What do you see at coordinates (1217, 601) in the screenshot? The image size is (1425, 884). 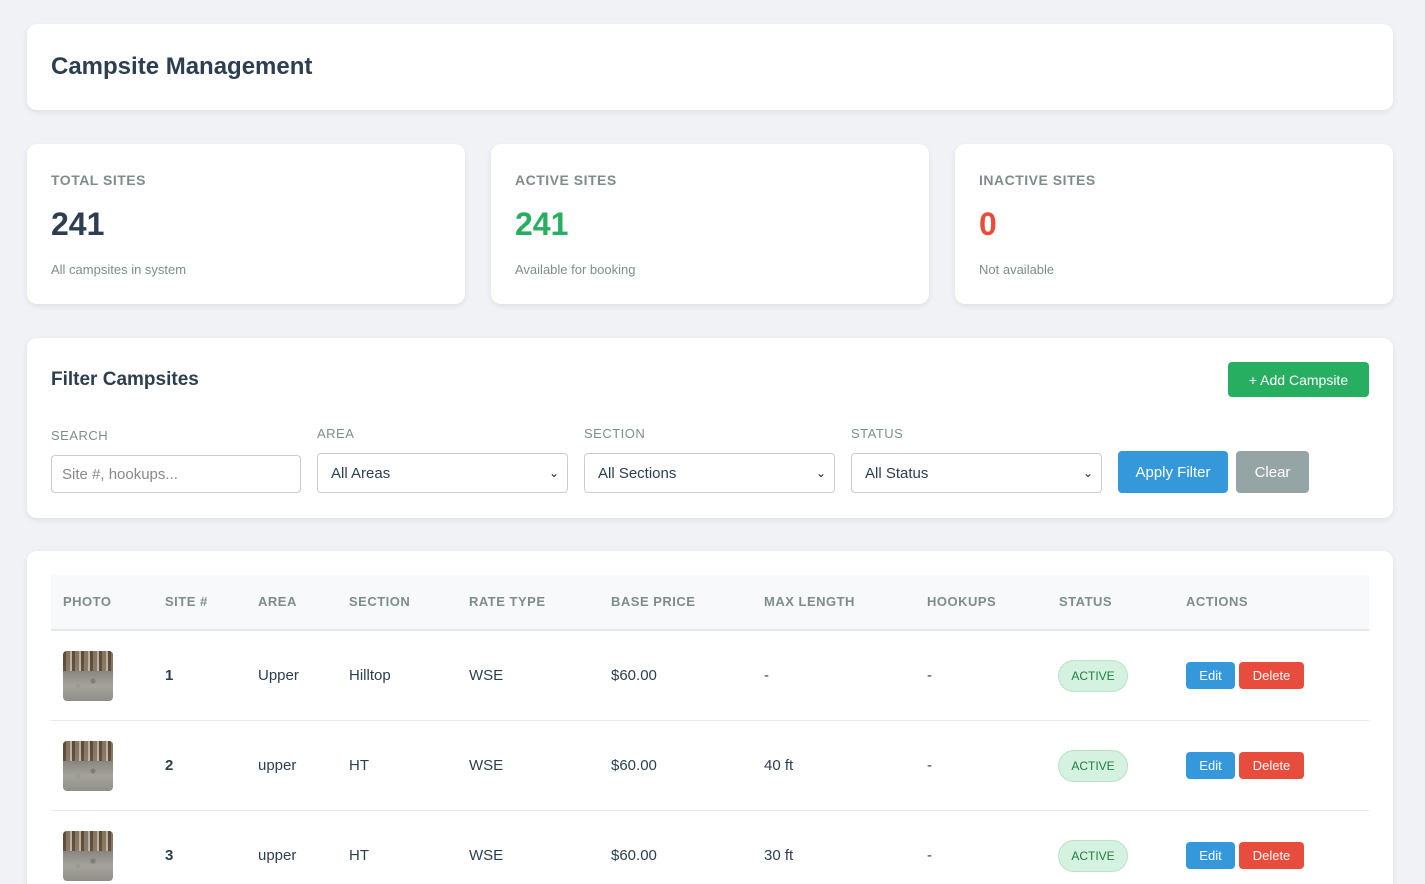 I see `column-header-actions: ACTIONS` at bounding box center [1217, 601].